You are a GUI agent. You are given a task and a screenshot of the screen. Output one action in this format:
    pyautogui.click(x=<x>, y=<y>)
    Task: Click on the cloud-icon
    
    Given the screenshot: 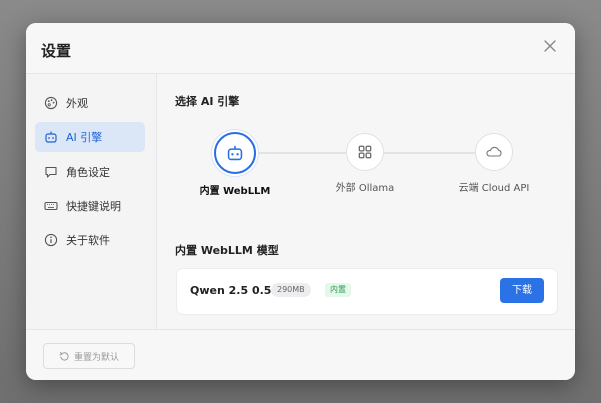 What is the action you would take?
    pyautogui.click(x=494, y=151)
    